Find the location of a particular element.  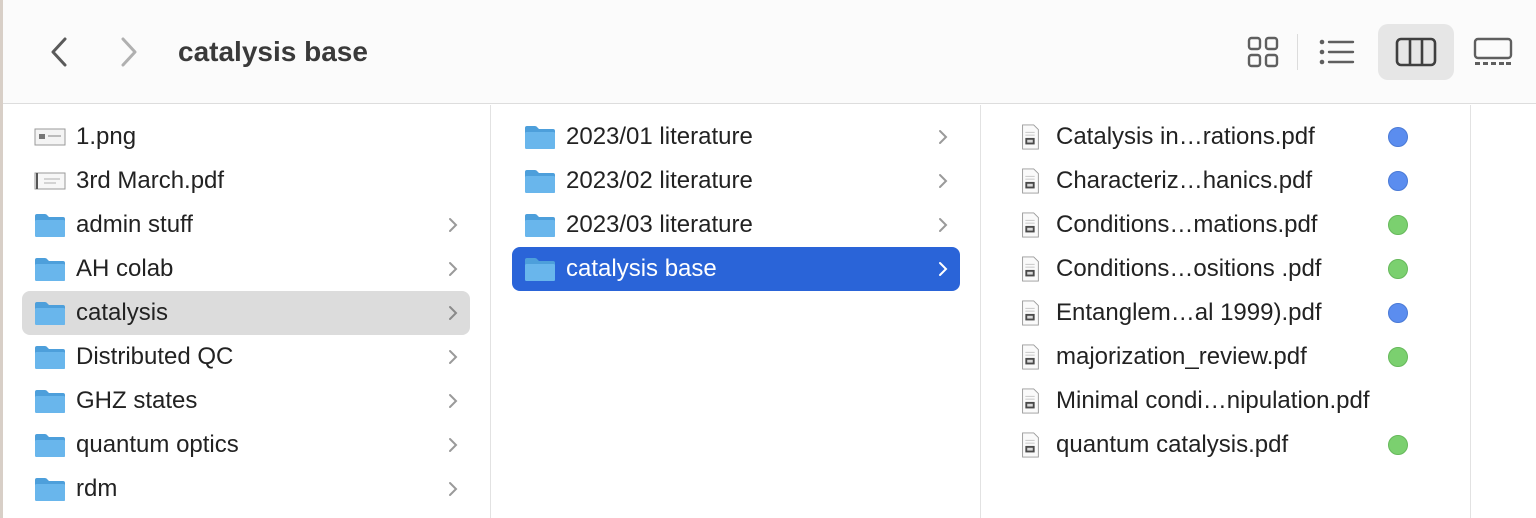

icon-view-button is located at coordinates (1263, 52).